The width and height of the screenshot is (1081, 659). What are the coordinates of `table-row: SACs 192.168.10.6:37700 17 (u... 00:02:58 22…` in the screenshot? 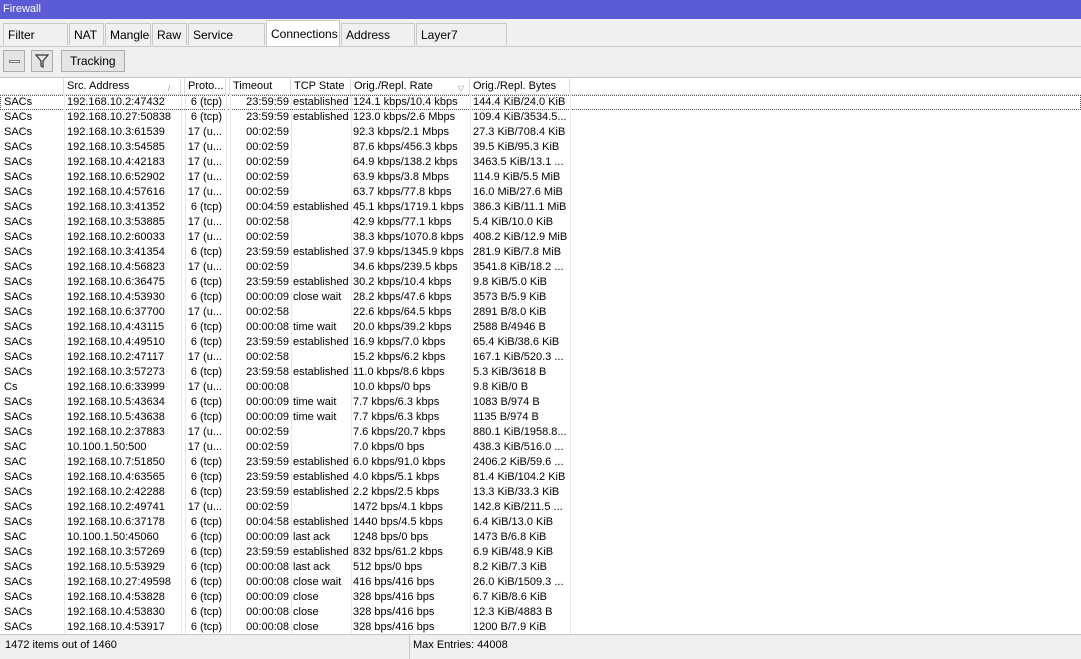 It's located at (540, 312).